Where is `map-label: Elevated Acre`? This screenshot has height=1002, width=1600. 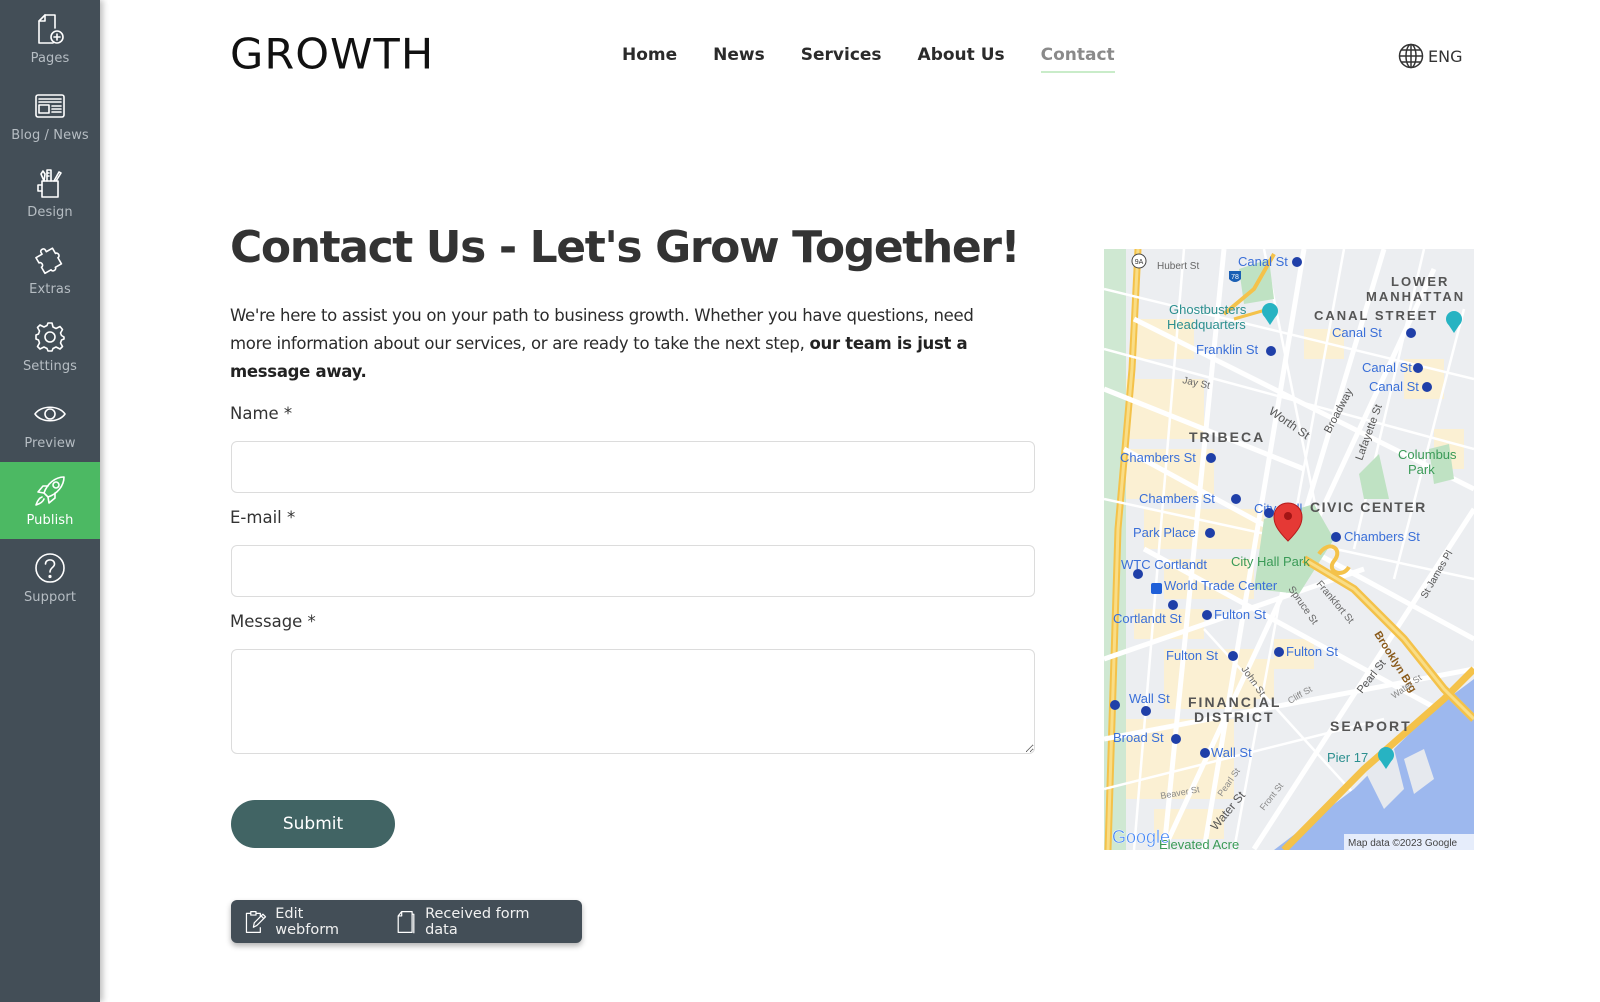
map-label: Elevated Acre is located at coordinates (1199, 843).